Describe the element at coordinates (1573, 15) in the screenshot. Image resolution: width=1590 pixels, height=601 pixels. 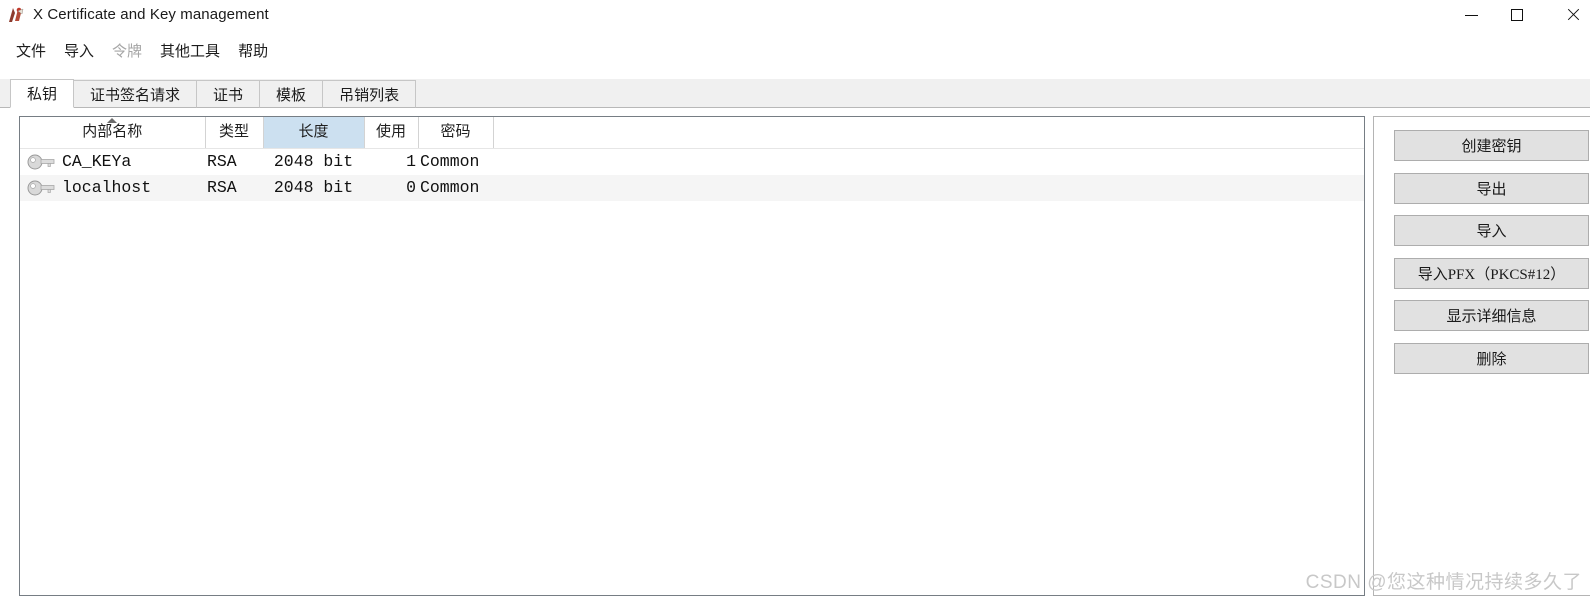
I see `close-icon` at that location.